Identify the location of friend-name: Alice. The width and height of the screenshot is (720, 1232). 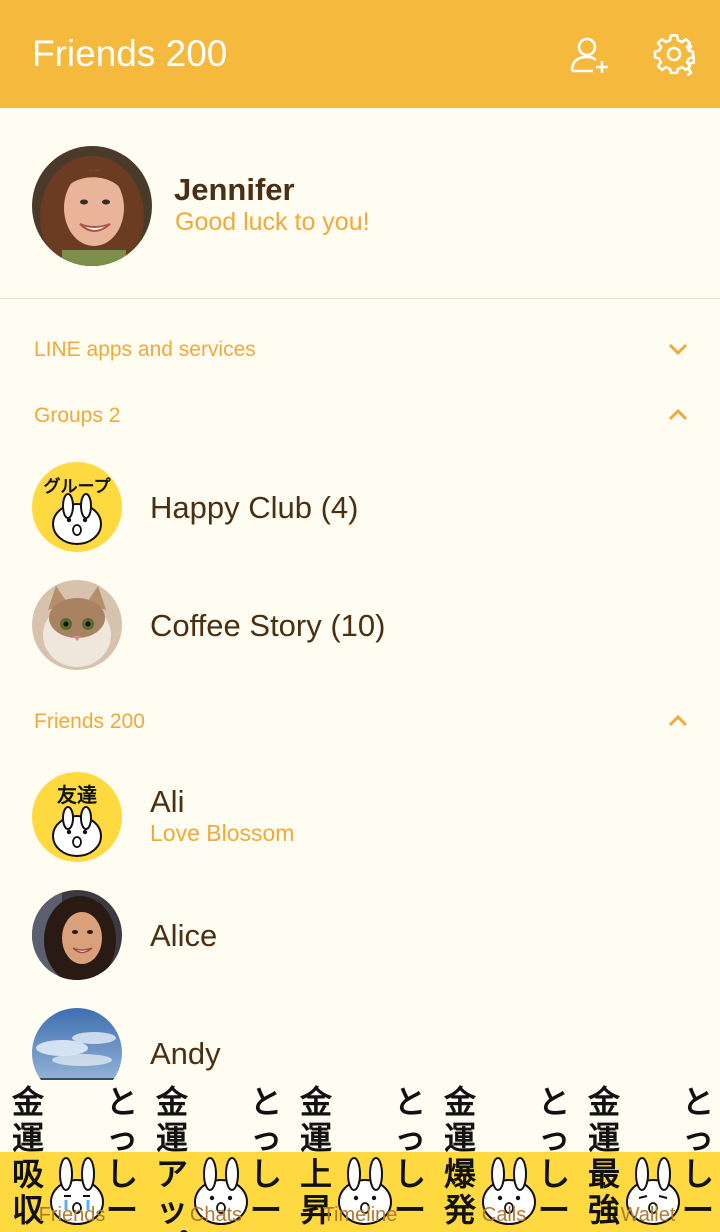
(184, 935).